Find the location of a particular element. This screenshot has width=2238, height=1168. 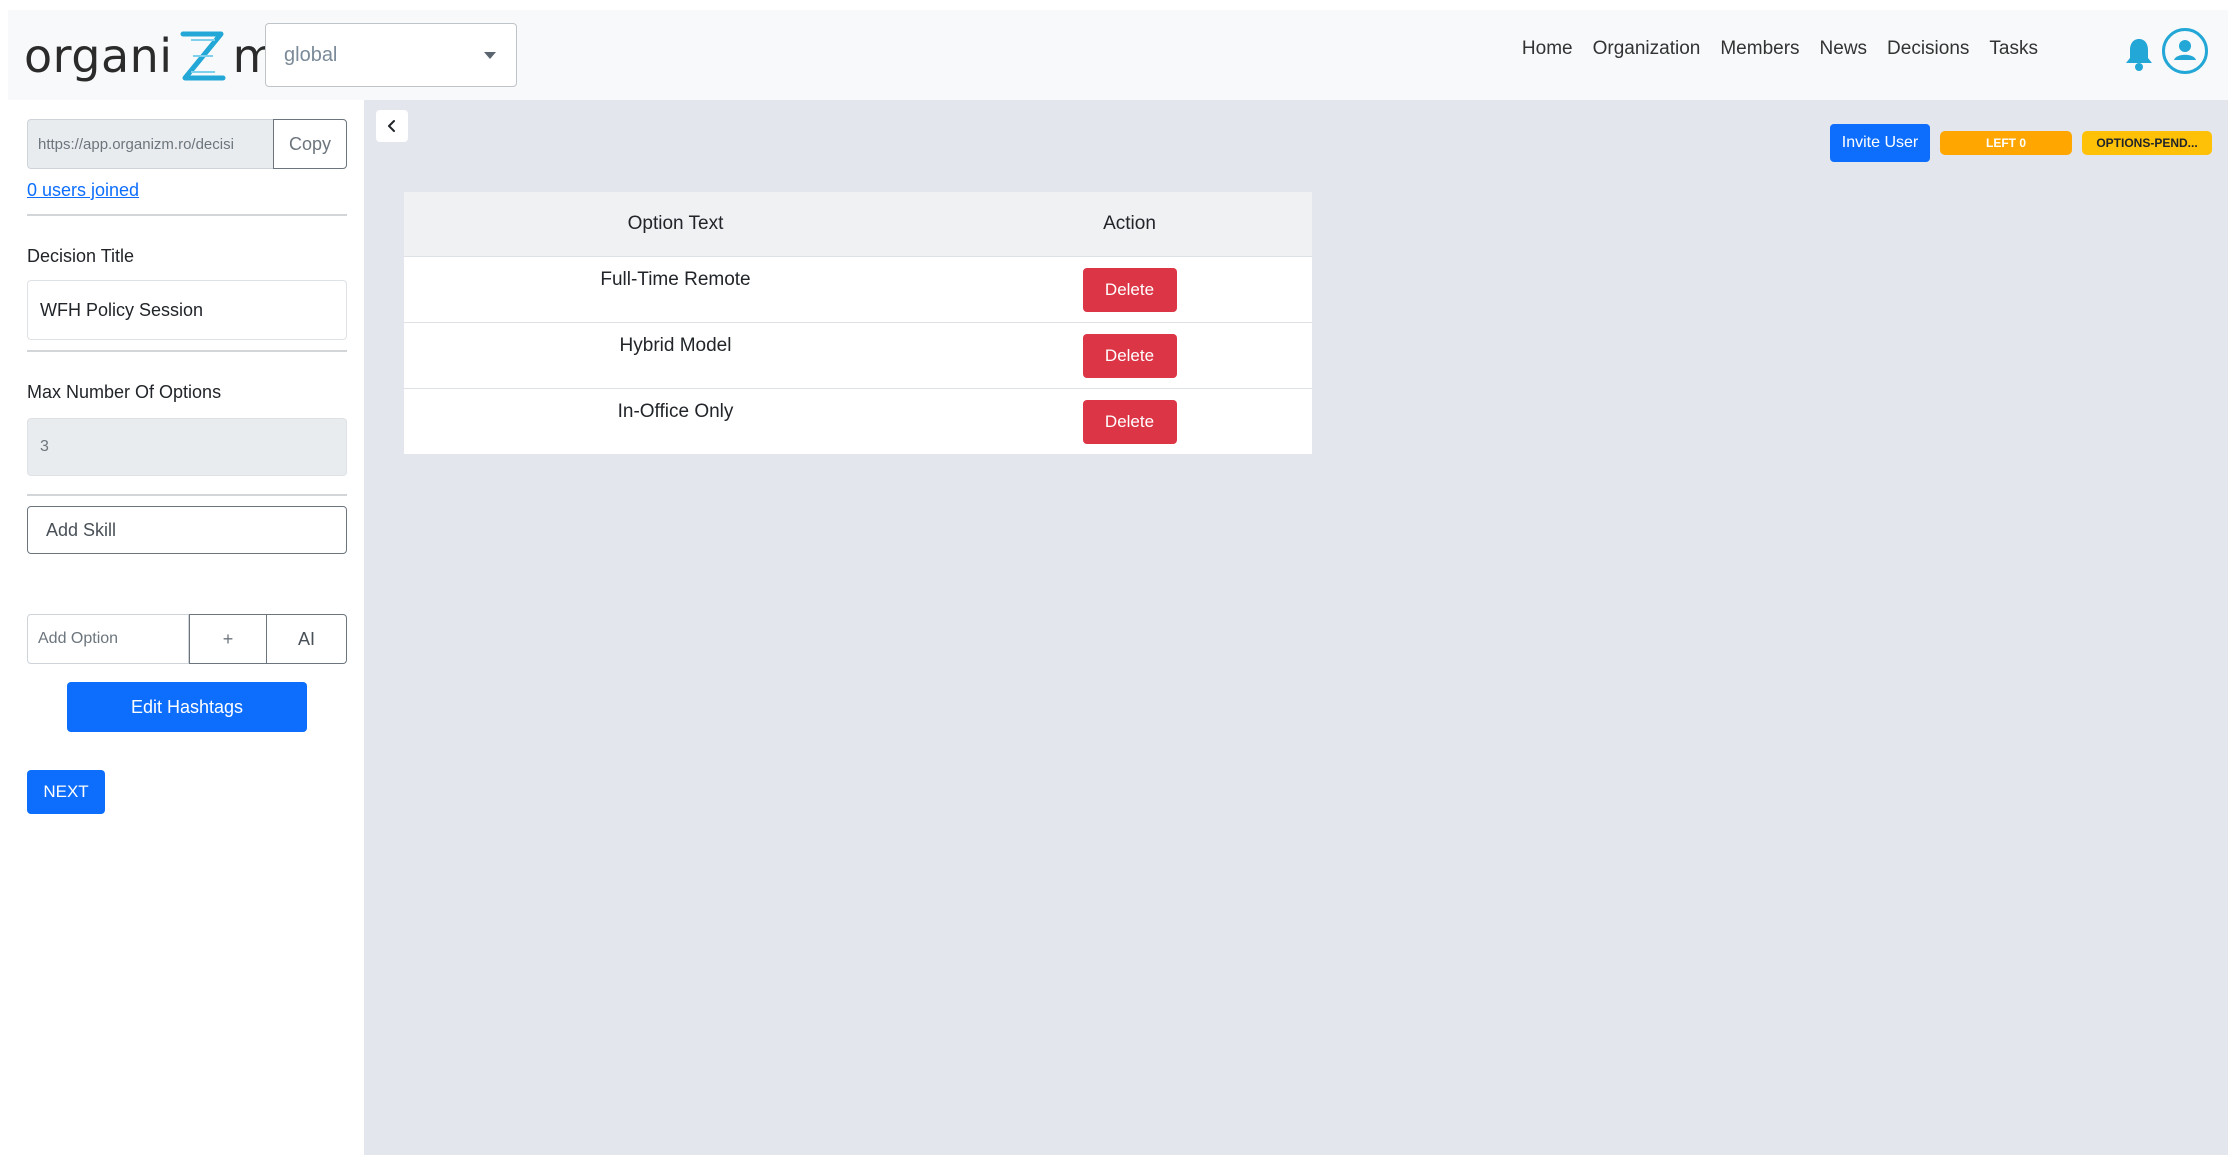

column-header-option-text: Option Text is located at coordinates (675, 223).